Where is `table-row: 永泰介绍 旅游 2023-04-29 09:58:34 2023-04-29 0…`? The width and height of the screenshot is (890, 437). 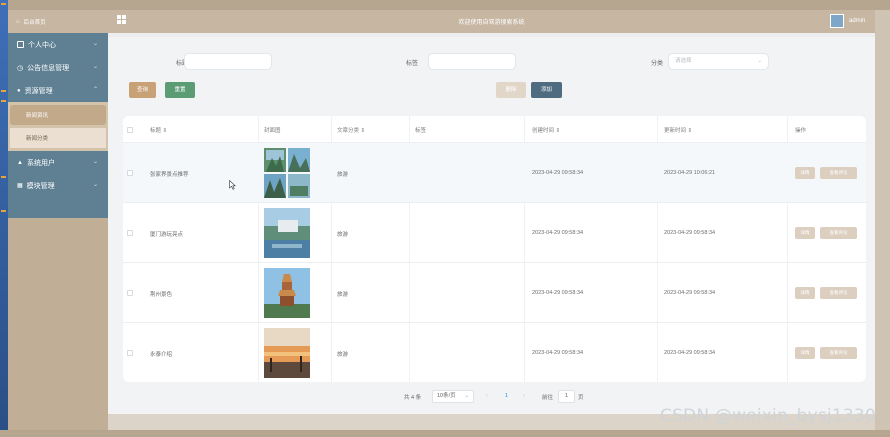
table-row: 永泰介绍 旅游 2023-04-29 09:58:34 2023-04-29 0… is located at coordinates (494, 352).